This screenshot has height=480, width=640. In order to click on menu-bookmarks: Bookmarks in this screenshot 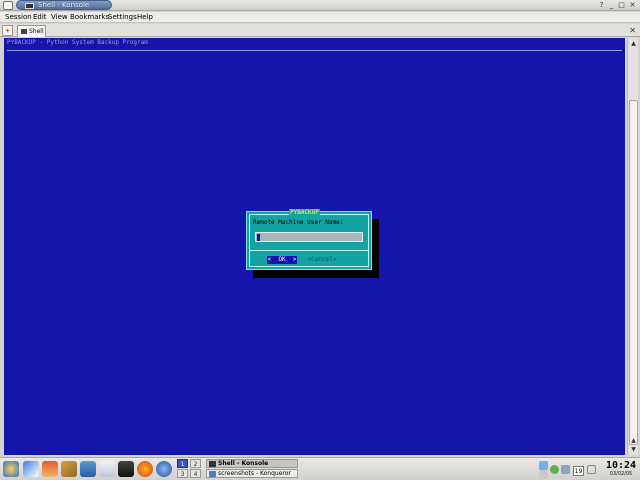, I will do `click(89, 17)`.